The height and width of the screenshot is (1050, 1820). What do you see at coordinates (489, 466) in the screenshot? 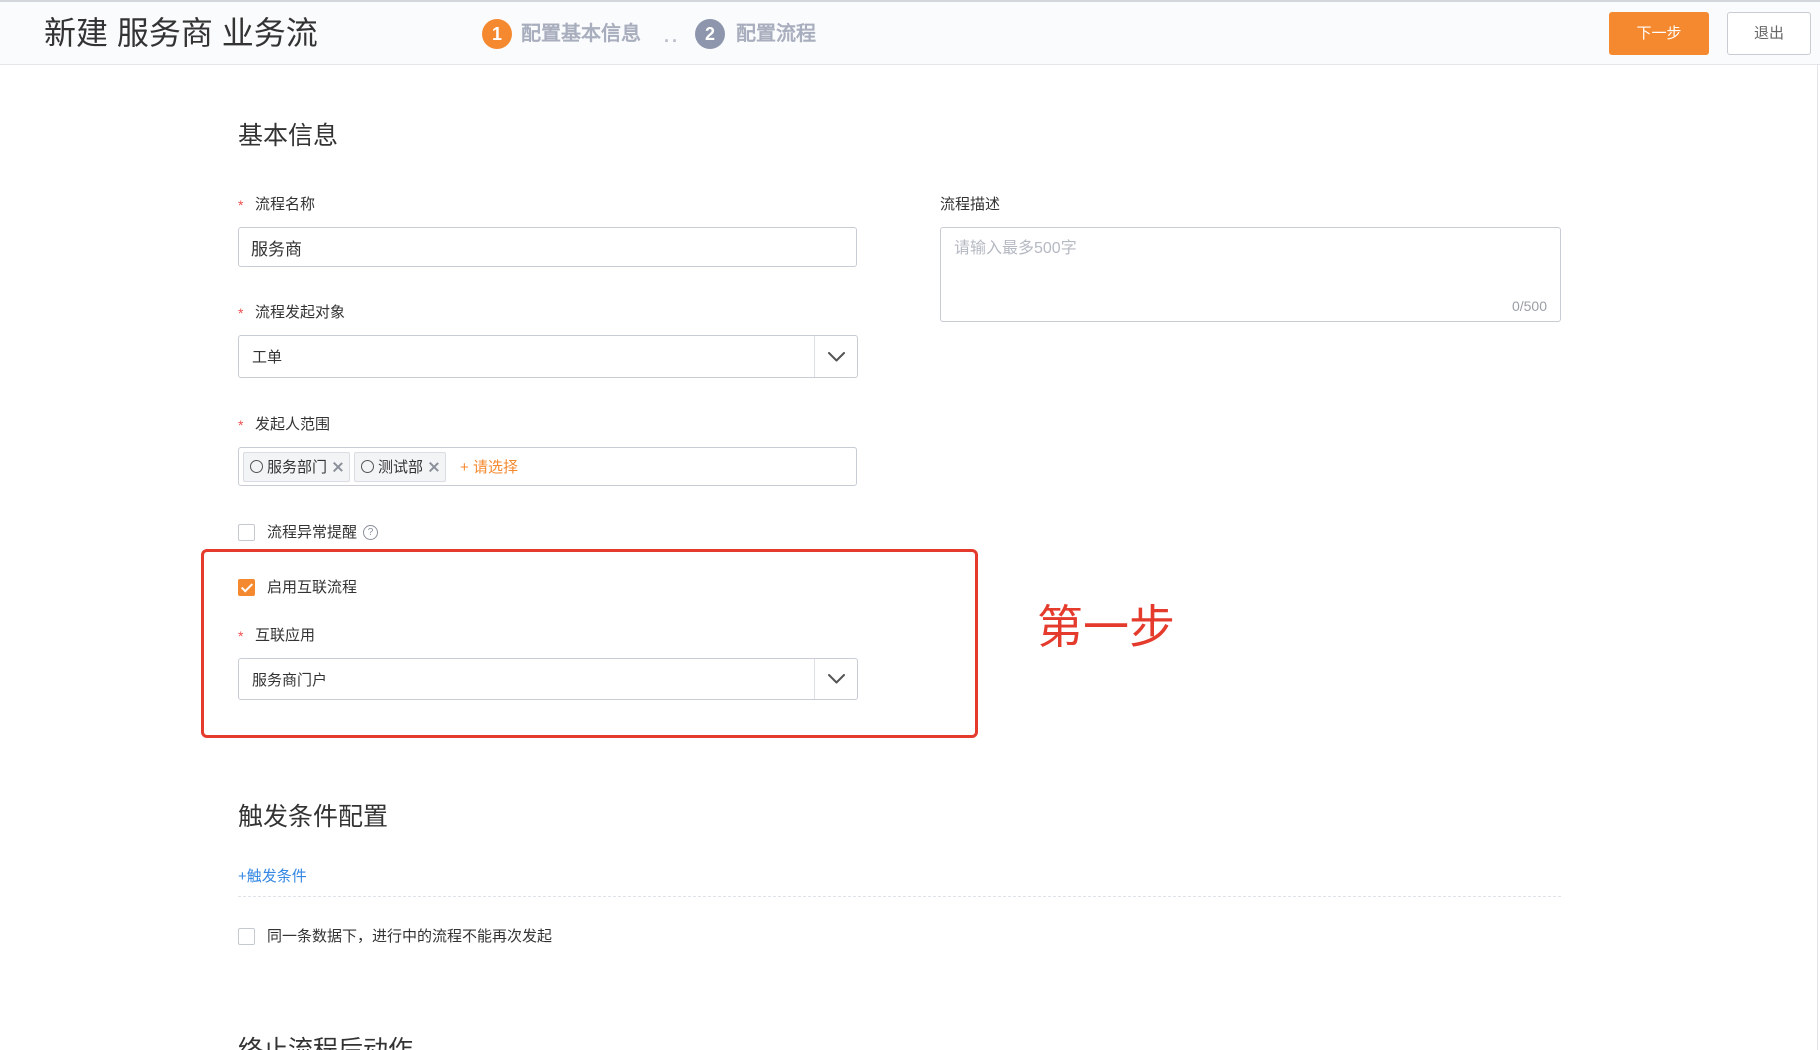
I see `add-scope-button: + 请选择` at bounding box center [489, 466].